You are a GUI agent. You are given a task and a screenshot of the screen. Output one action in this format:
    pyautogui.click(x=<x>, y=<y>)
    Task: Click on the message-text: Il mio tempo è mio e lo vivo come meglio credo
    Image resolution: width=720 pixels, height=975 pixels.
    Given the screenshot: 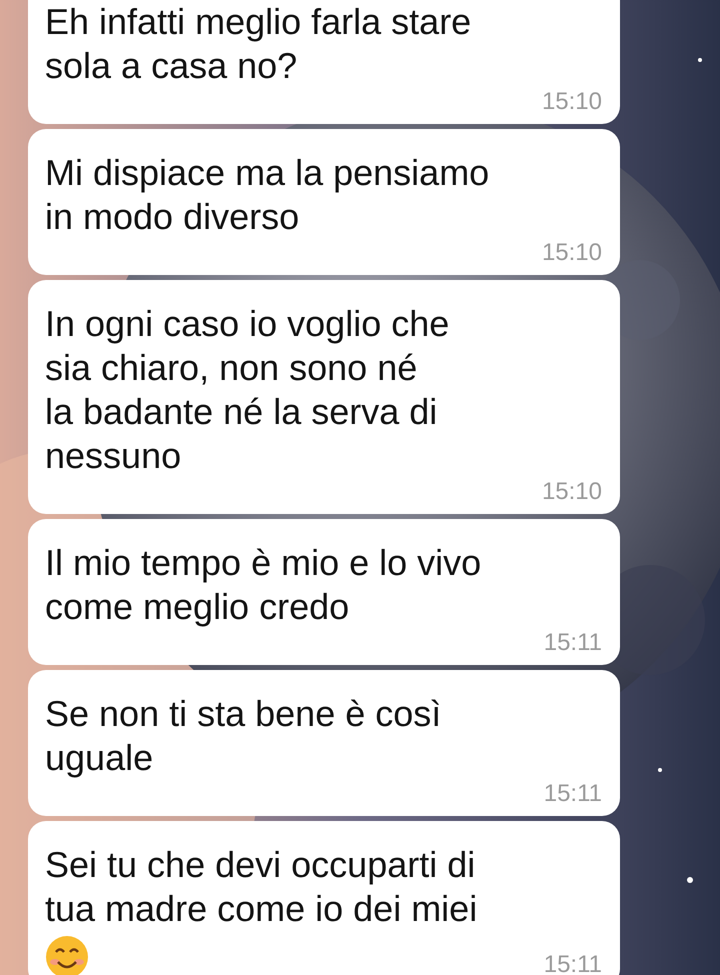 What is the action you would take?
    pyautogui.click(x=263, y=585)
    